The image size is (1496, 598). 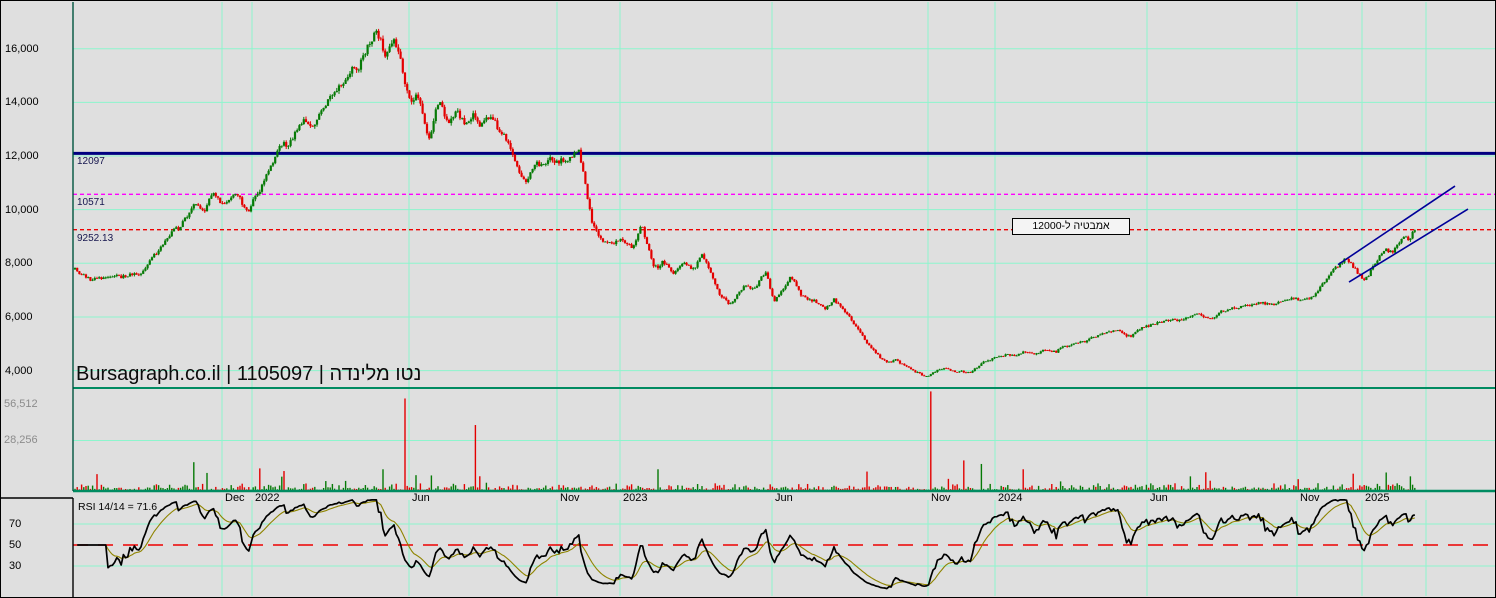 What do you see at coordinates (421, 498) in the screenshot?
I see `x-axis-label: Jun` at bounding box center [421, 498].